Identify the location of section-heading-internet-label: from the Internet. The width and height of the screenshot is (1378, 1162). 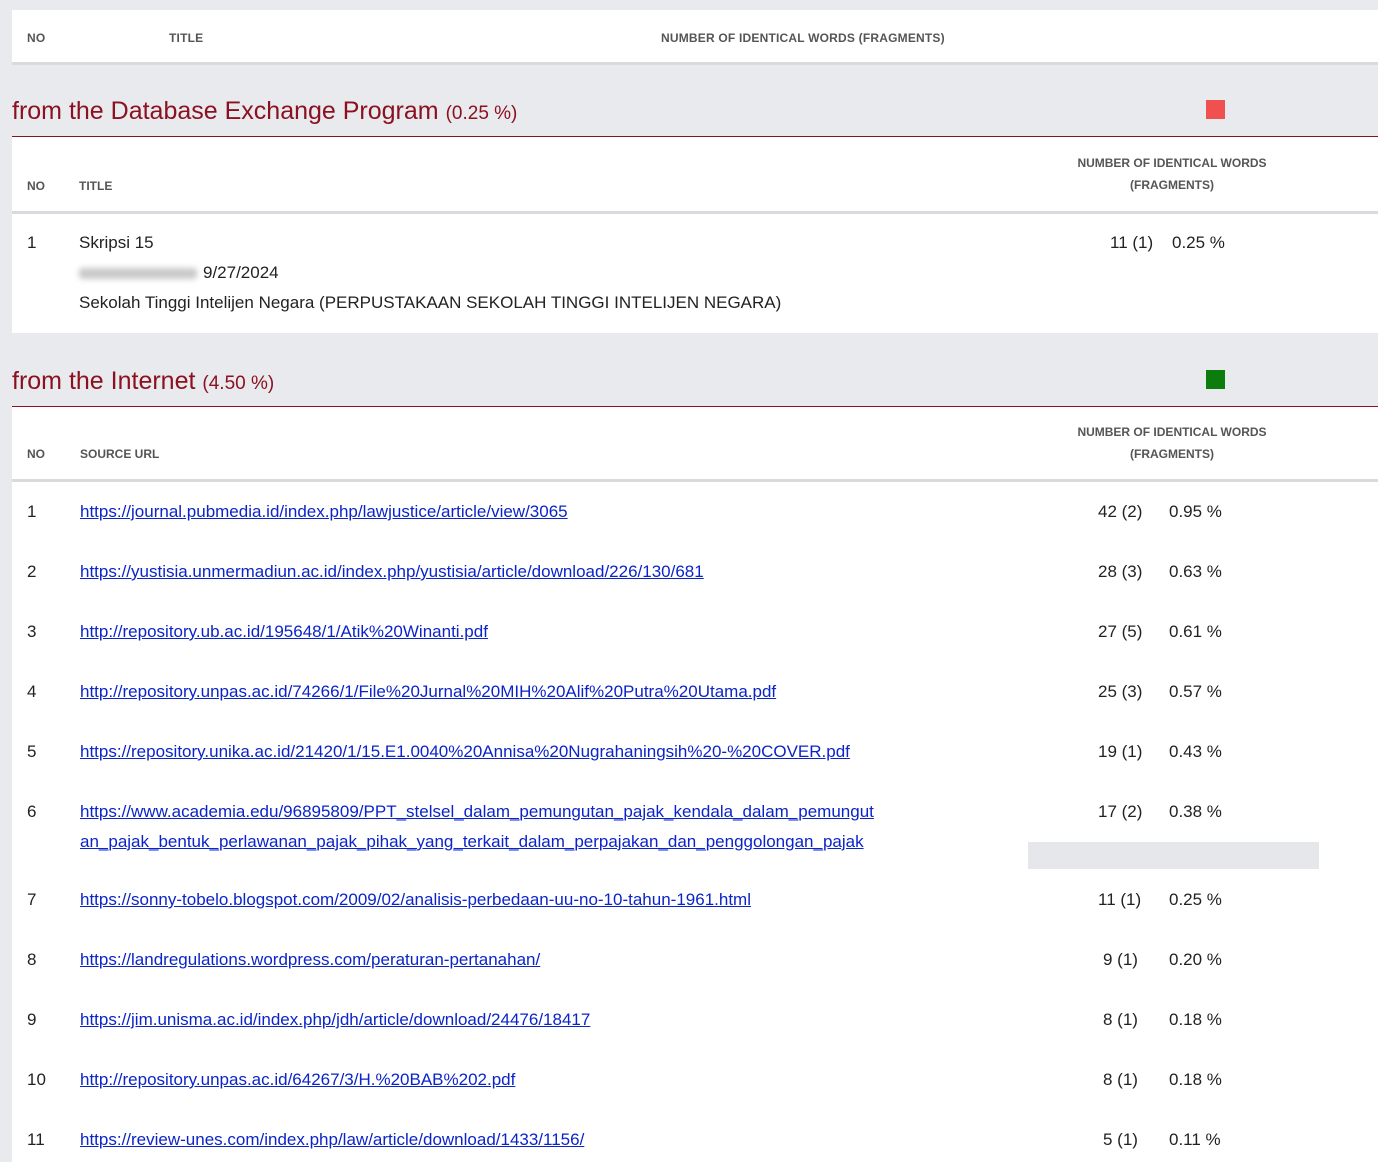
(104, 381).